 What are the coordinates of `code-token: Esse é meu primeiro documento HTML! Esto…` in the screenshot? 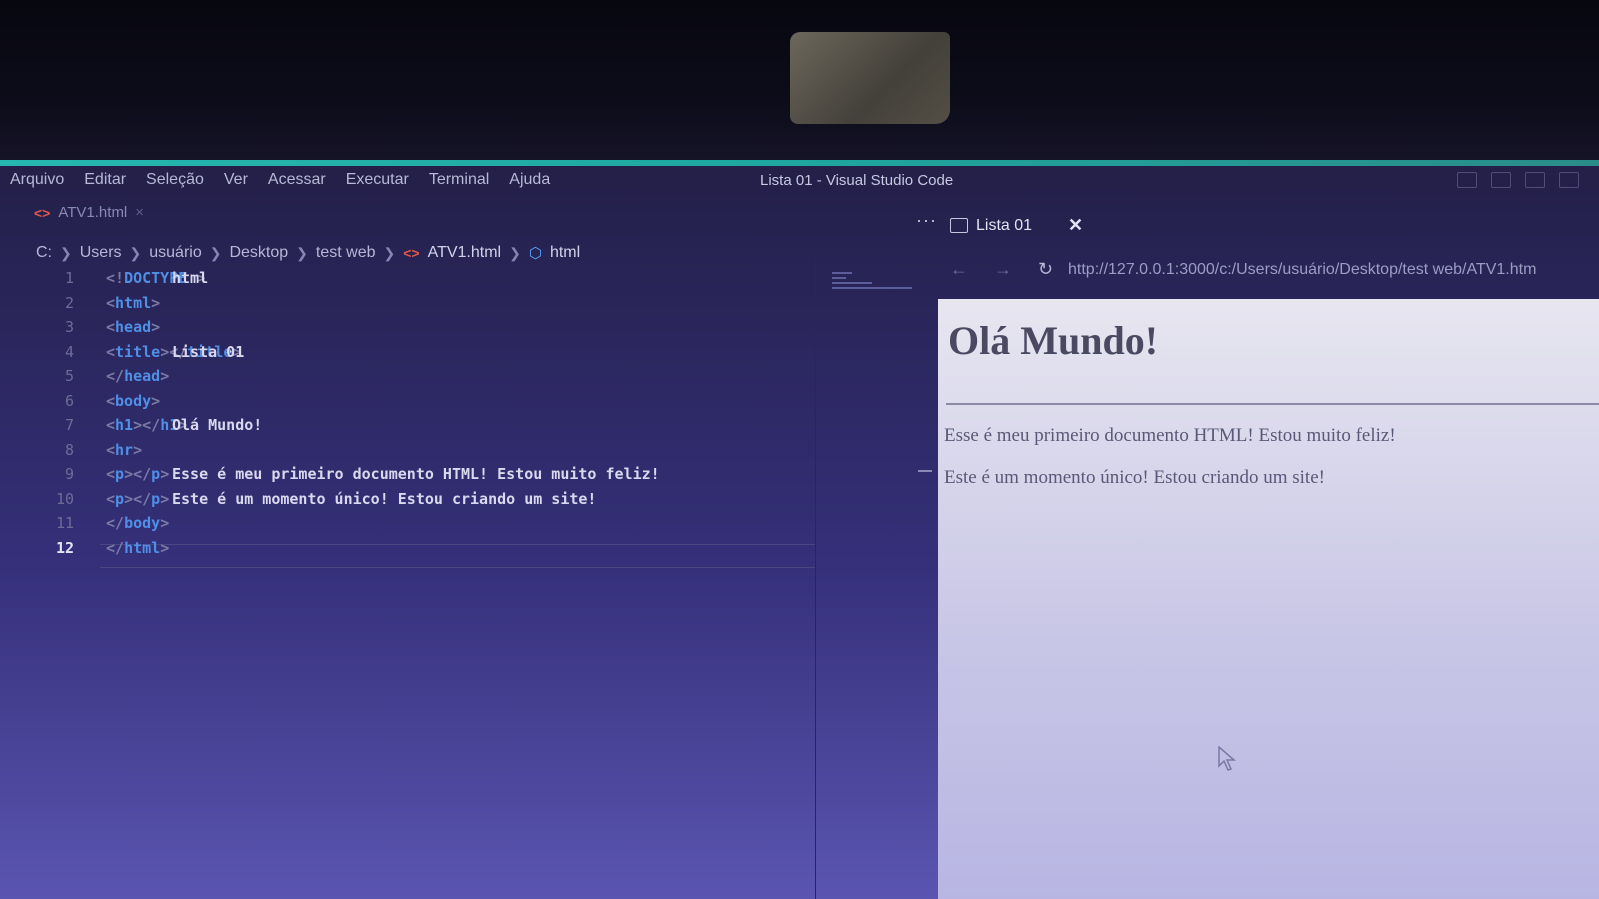 It's located at (416, 474).